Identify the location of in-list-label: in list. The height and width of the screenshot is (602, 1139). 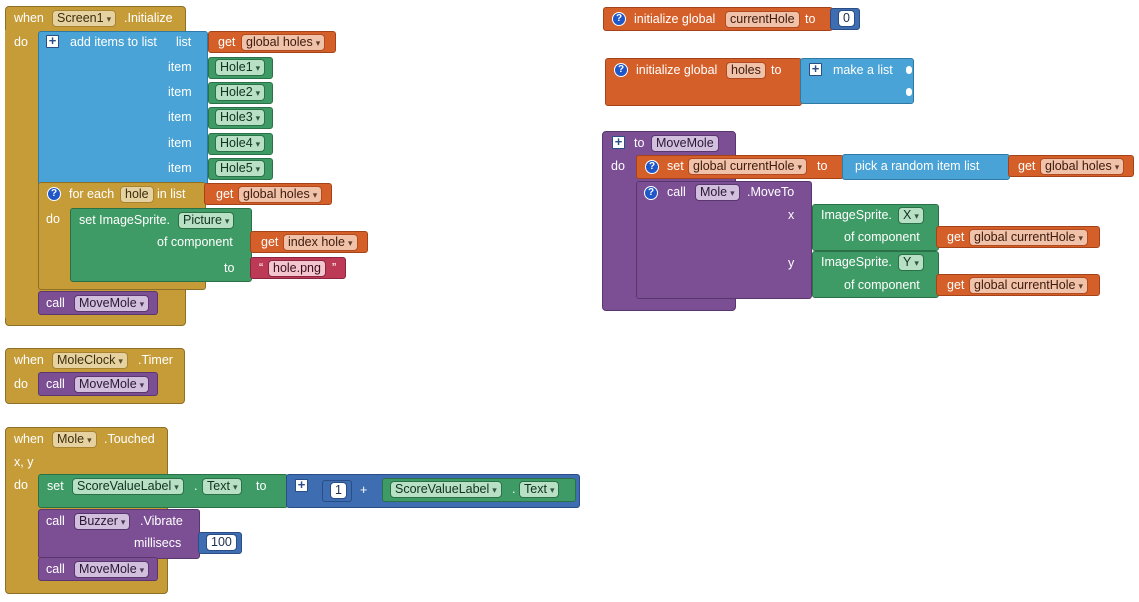
(171, 194).